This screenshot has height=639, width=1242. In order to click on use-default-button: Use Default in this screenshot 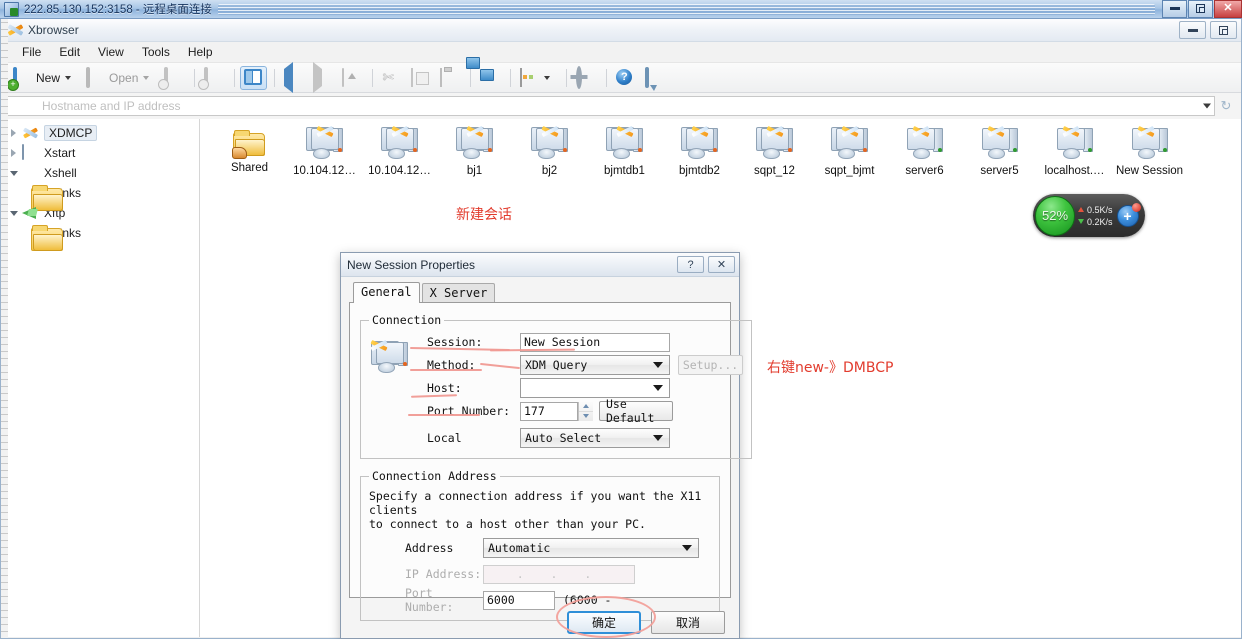, I will do `click(636, 411)`.